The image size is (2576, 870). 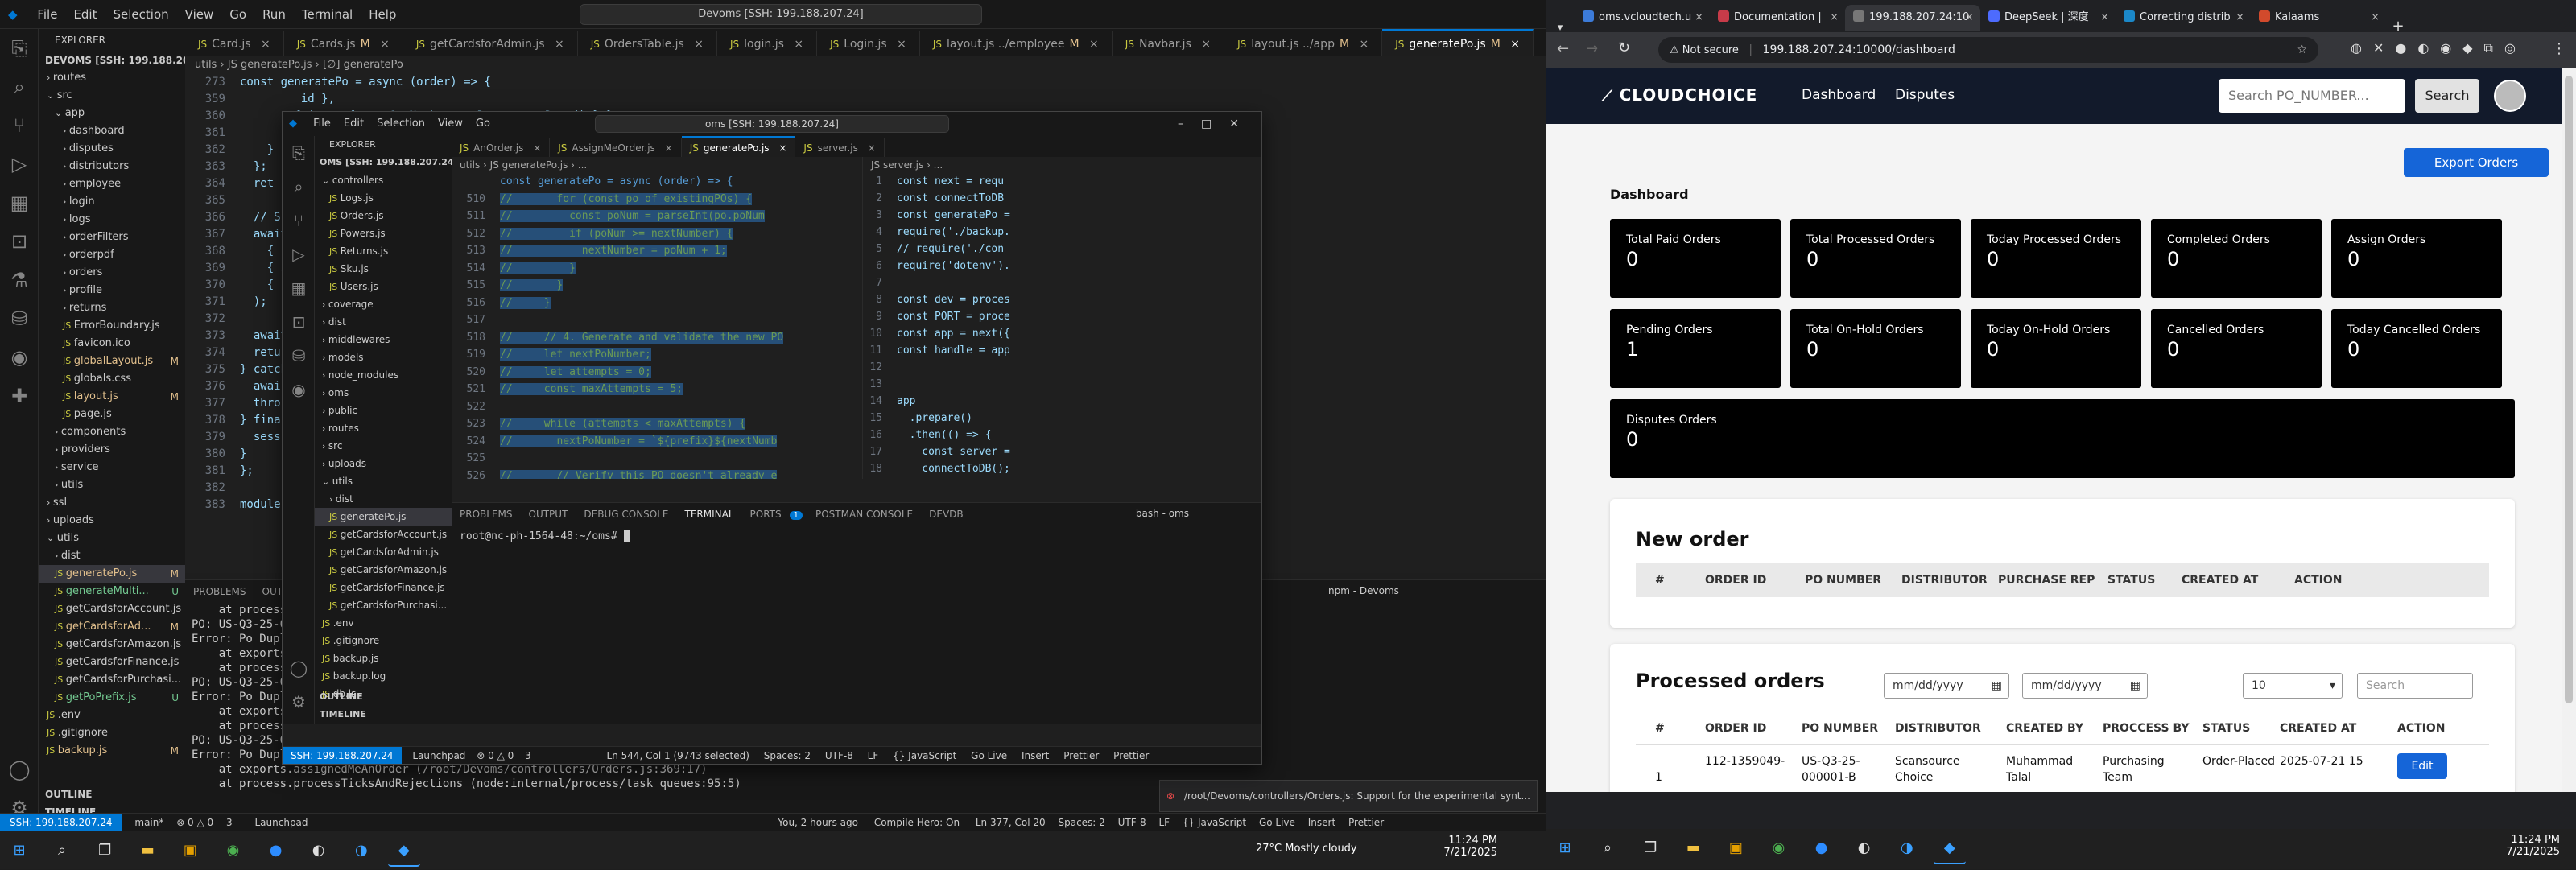 What do you see at coordinates (1907, 848) in the screenshot?
I see `app-icon-2: ◑` at bounding box center [1907, 848].